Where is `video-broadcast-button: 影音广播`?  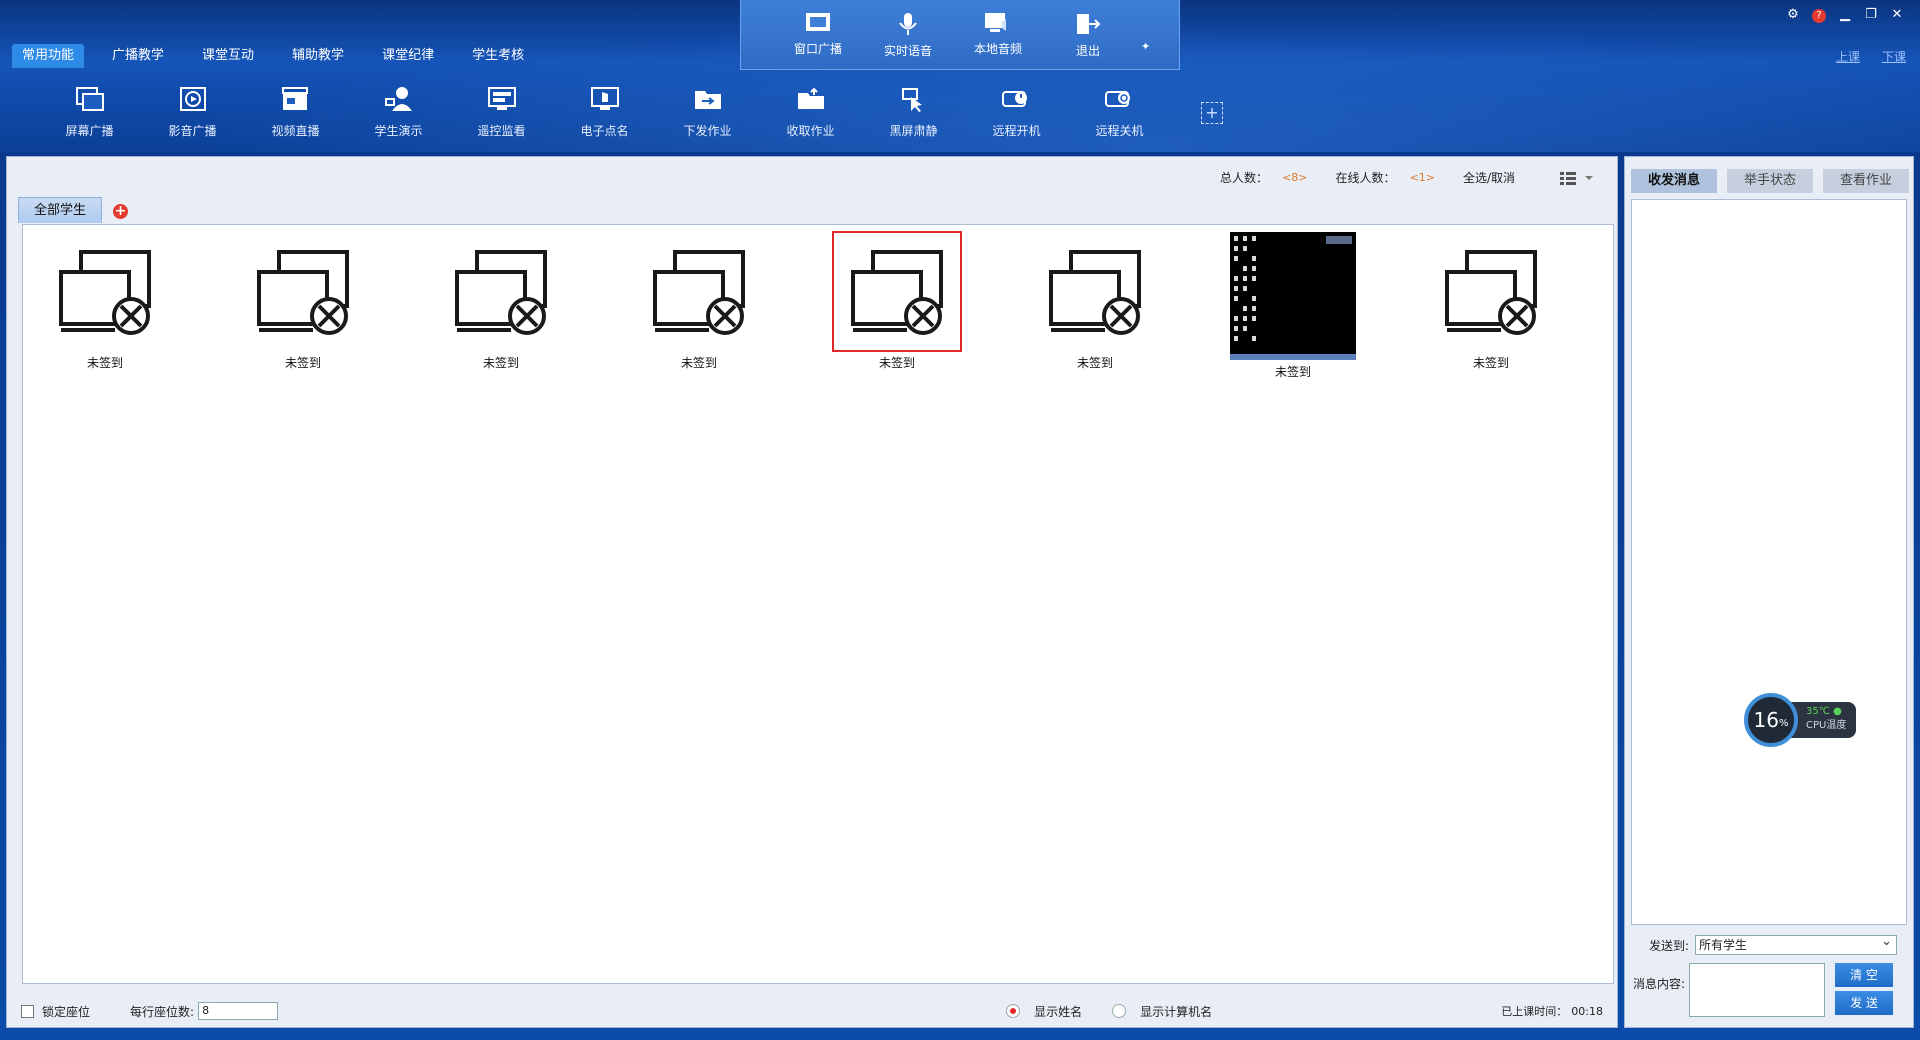 video-broadcast-button: 影音广播 is located at coordinates (192, 115).